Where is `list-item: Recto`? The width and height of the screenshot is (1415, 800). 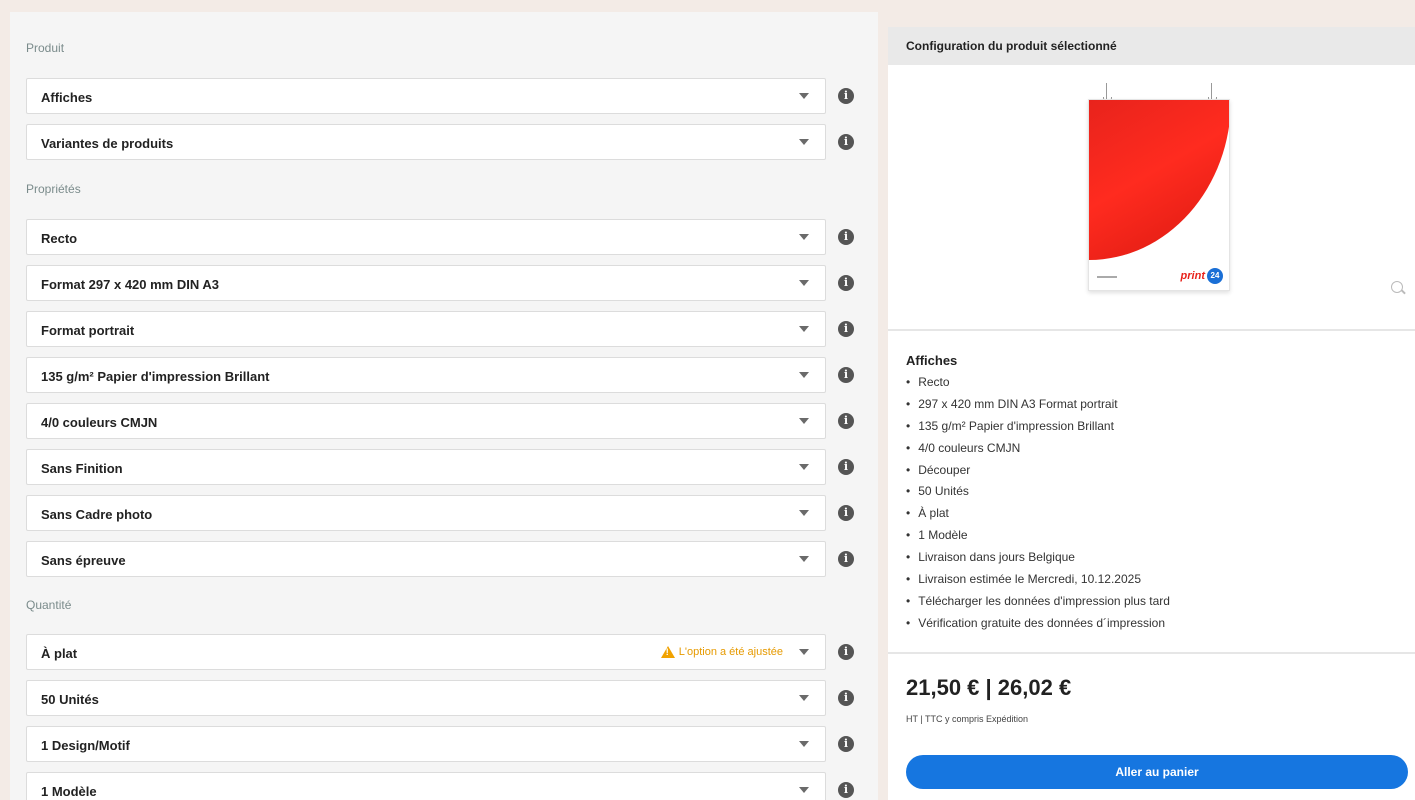
list-item: Recto is located at coordinates (1038, 383).